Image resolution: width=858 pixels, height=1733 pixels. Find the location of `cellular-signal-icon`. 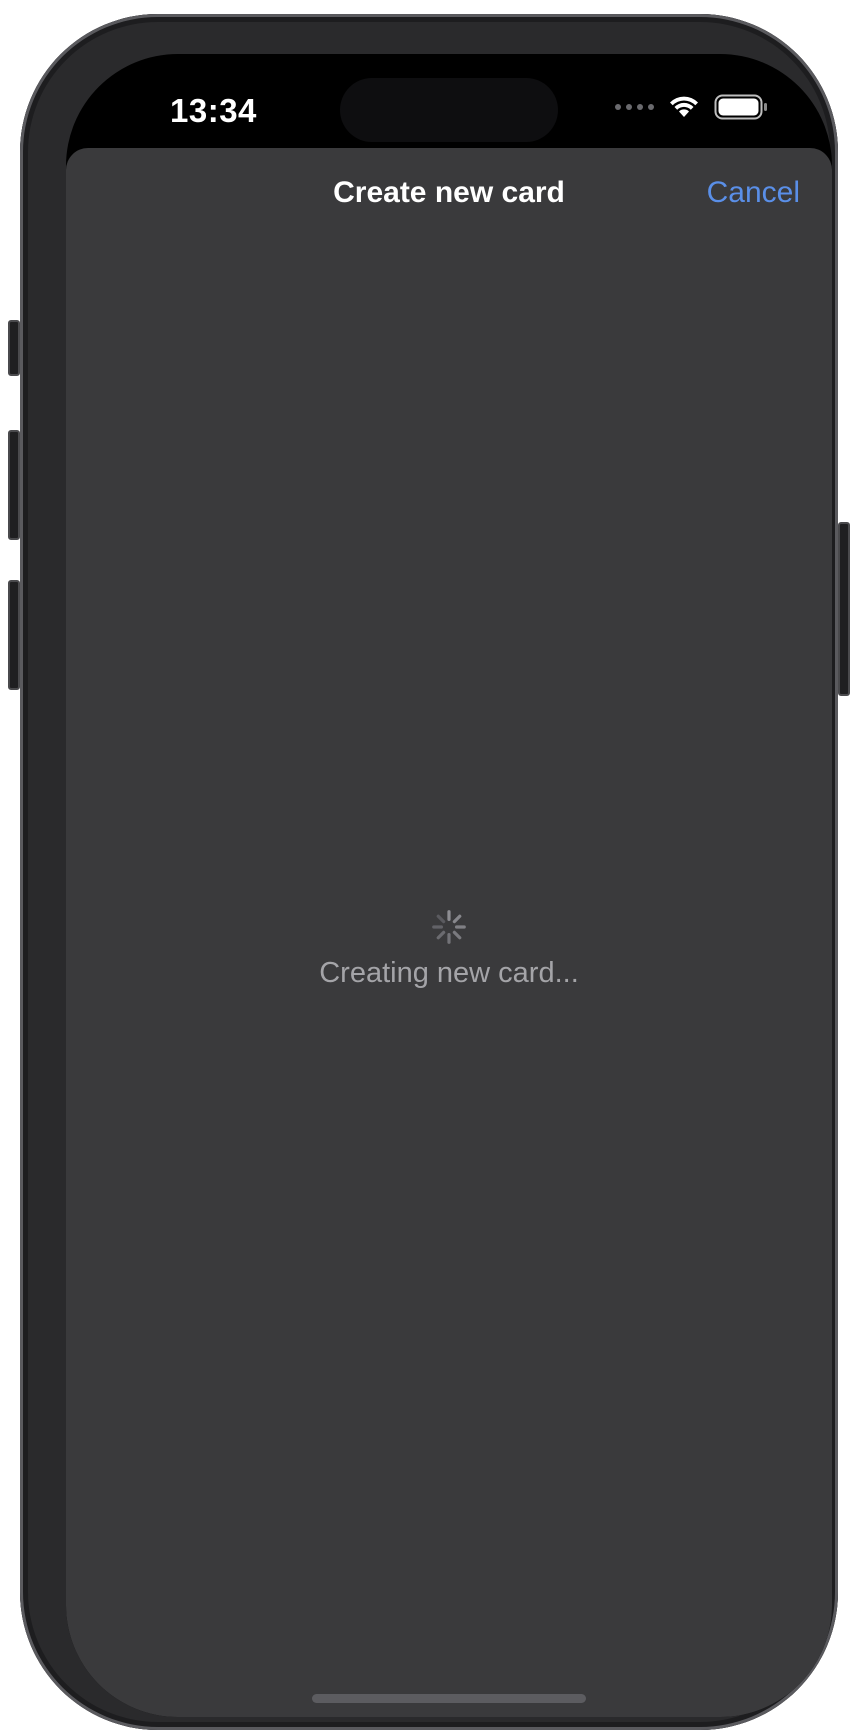

cellular-signal-icon is located at coordinates (634, 107).